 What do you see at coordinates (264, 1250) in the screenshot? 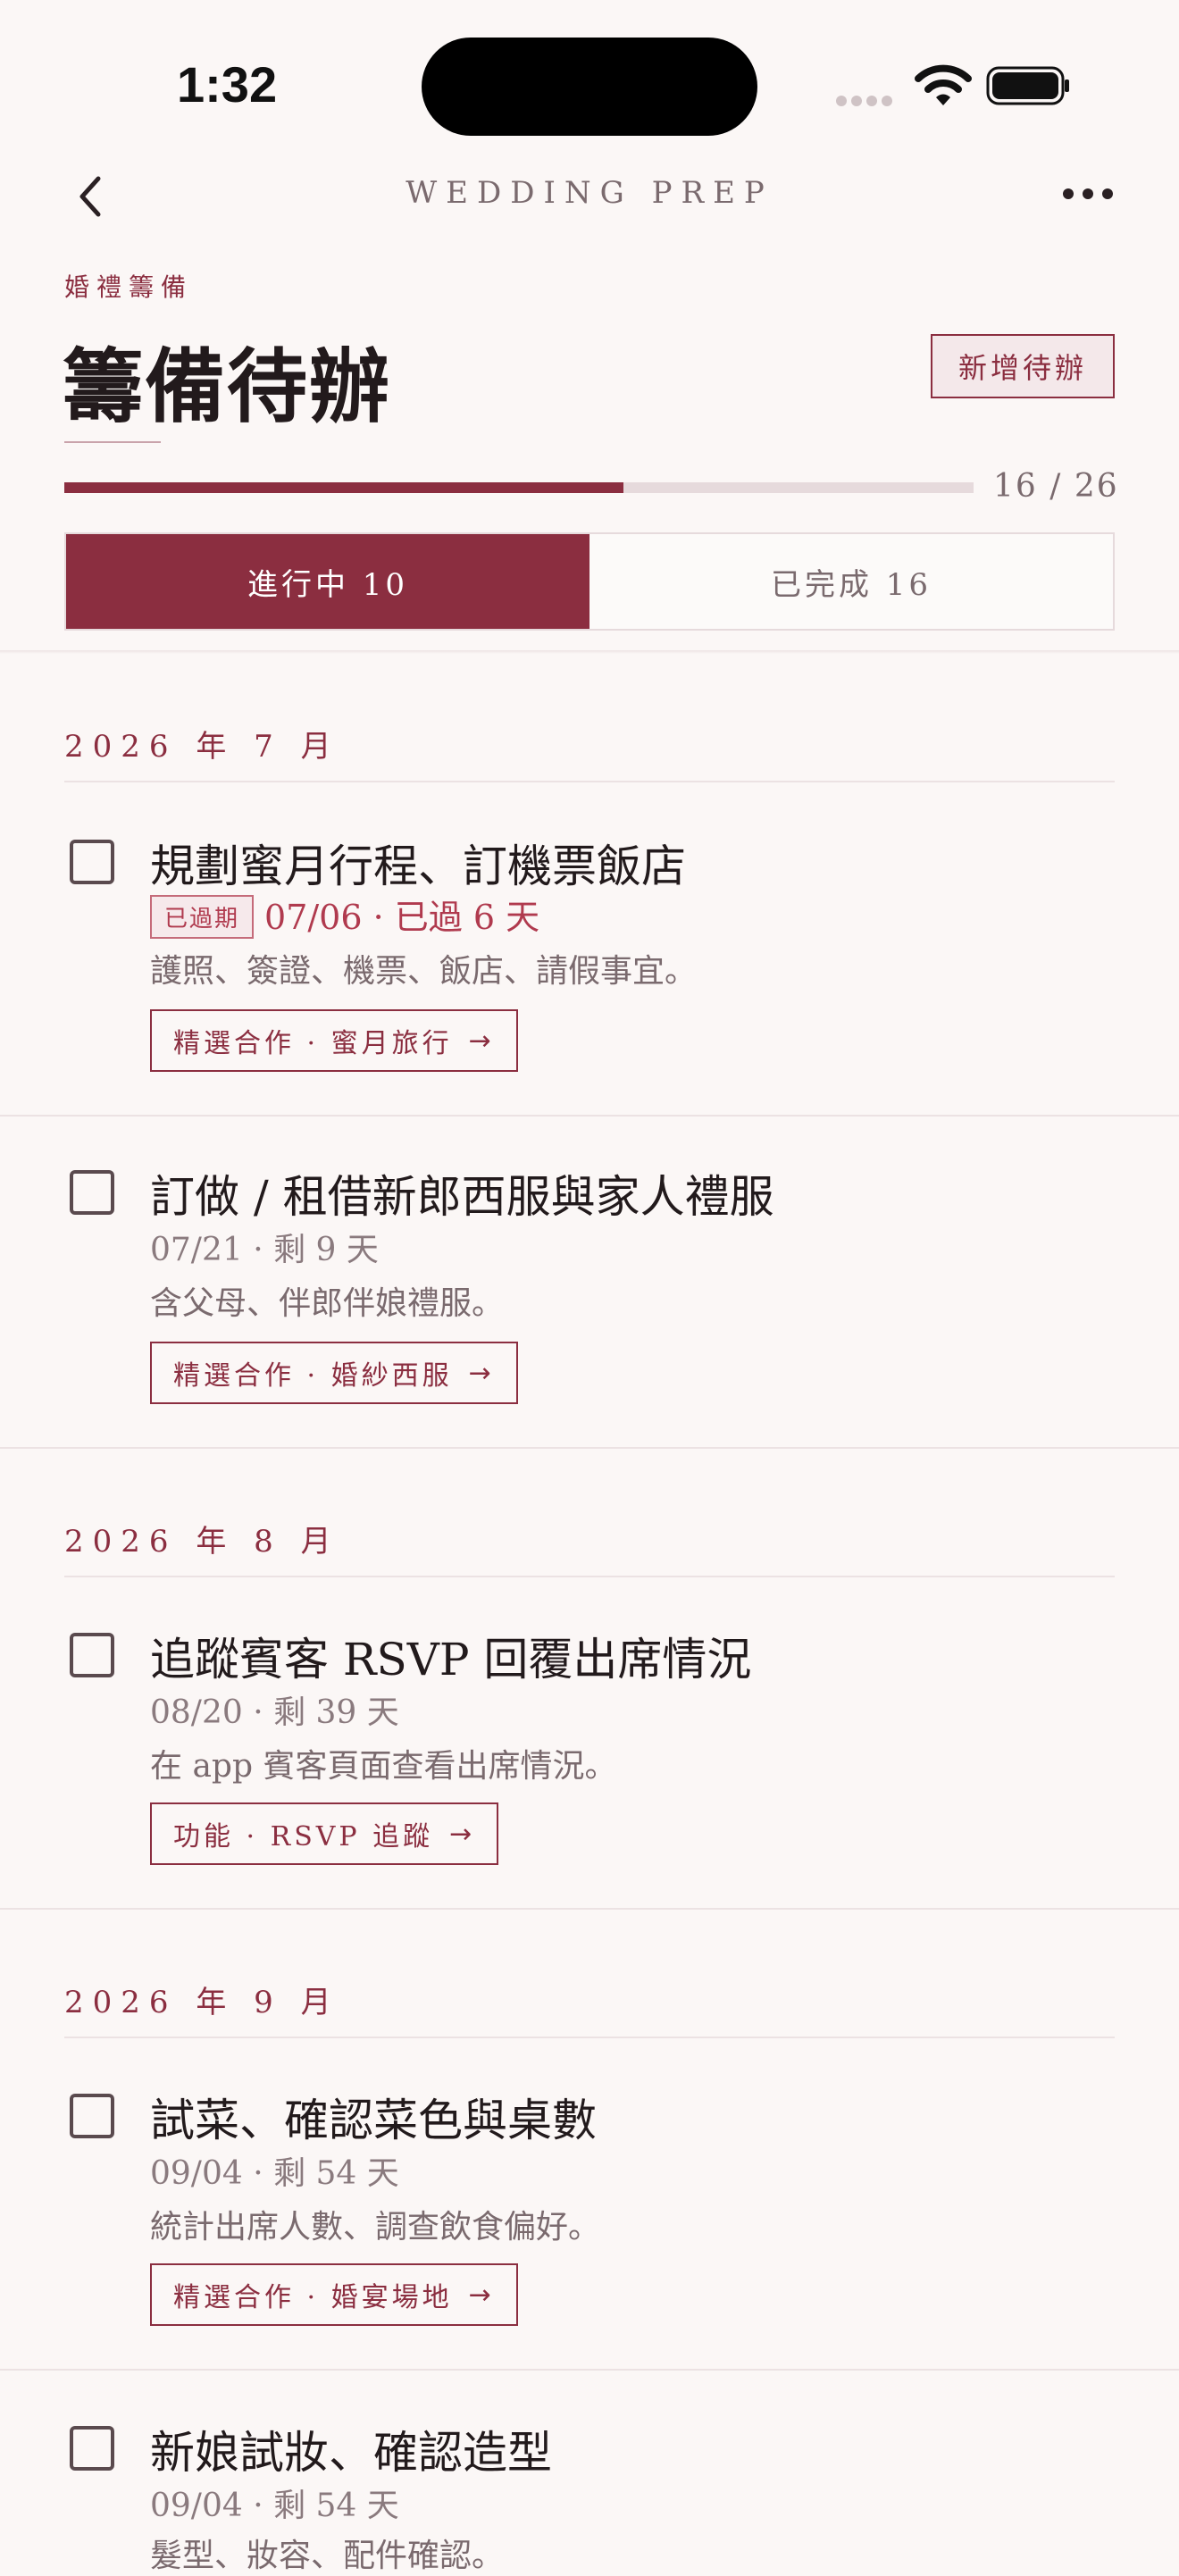
I see `task-due-date: 07/21 · 剩 9 天` at bounding box center [264, 1250].